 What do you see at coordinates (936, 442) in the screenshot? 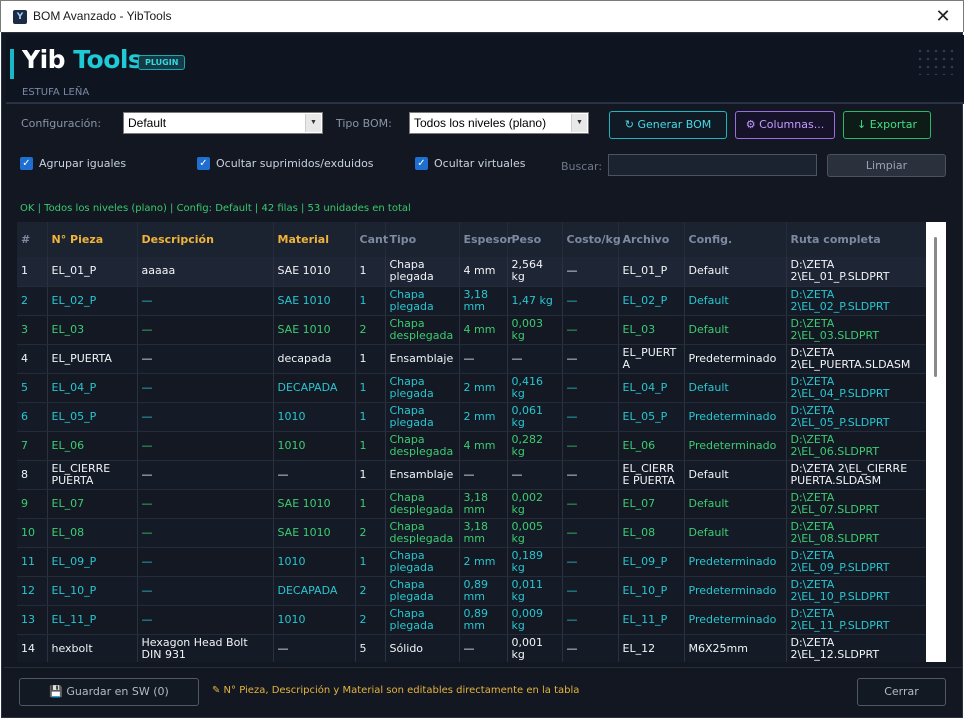
I see `table-scrollbar` at bounding box center [936, 442].